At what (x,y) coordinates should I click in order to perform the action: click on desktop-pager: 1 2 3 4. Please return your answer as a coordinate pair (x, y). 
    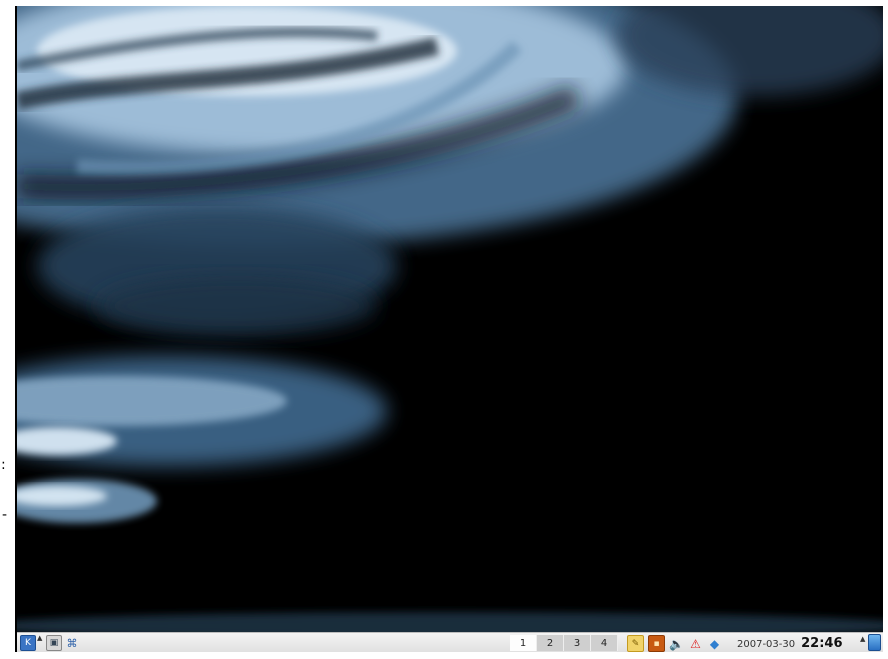
    Looking at the image, I should click on (564, 643).